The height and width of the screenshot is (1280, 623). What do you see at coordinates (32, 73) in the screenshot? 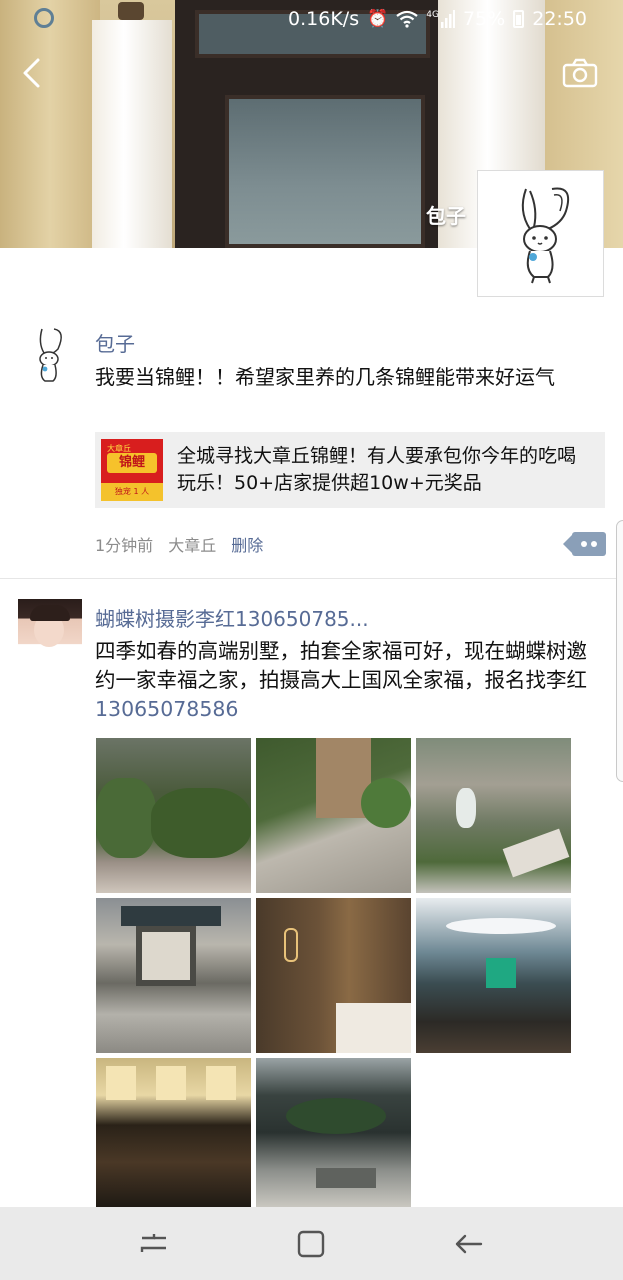
I see `chevron-left-icon` at bounding box center [32, 73].